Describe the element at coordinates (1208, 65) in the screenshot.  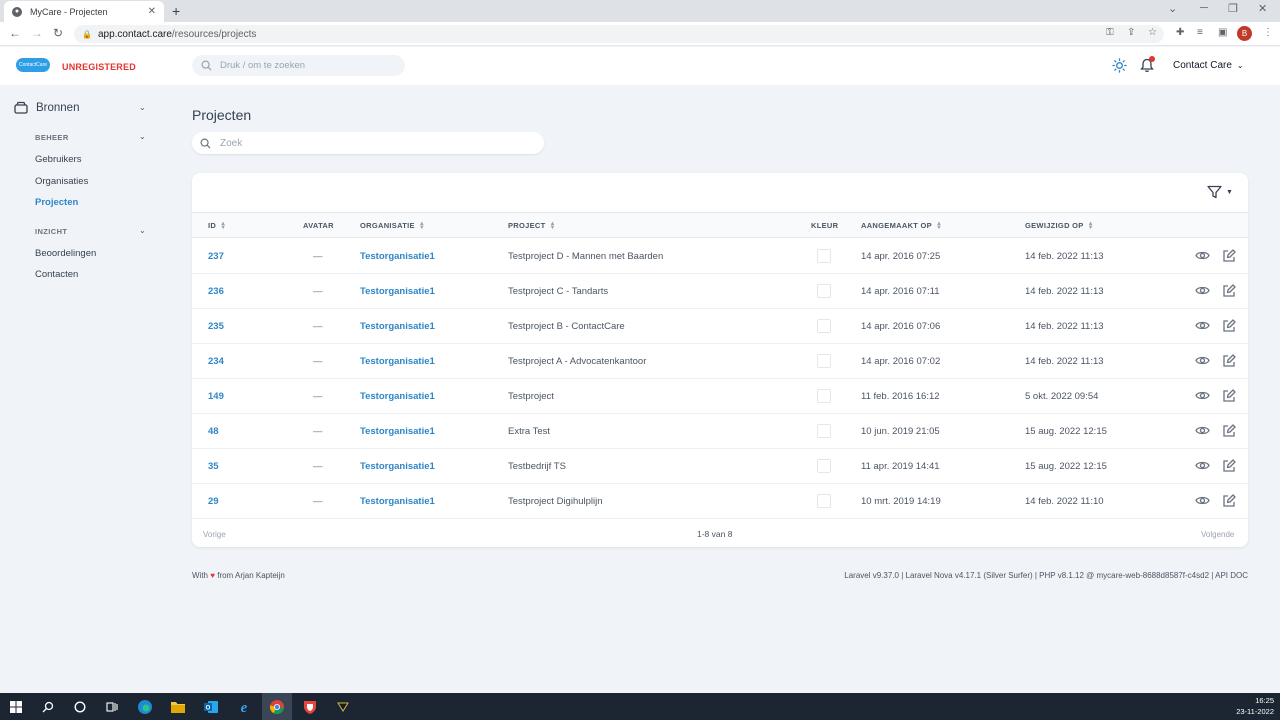
I see `user-menu: Contact Care ⌄` at that location.